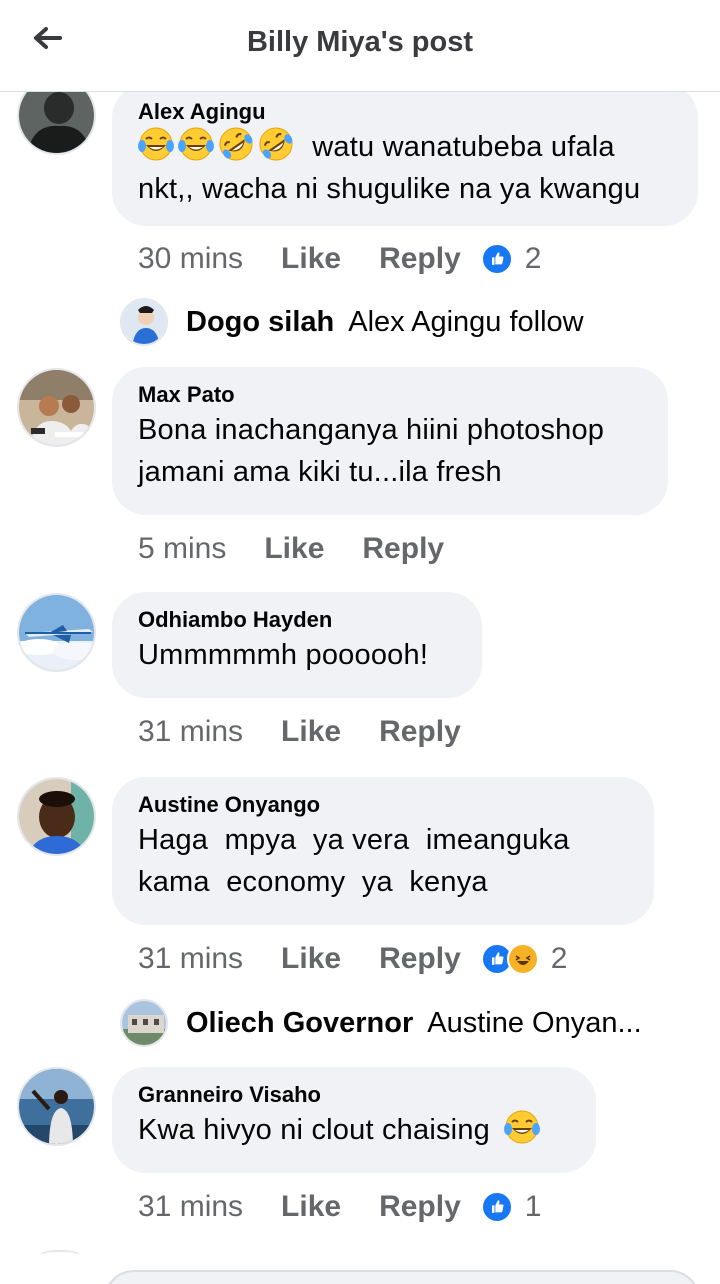  Describe the element at coordinates (405, 112) in the screenshot. I see `comment-author: Alex Agingu` at that location.